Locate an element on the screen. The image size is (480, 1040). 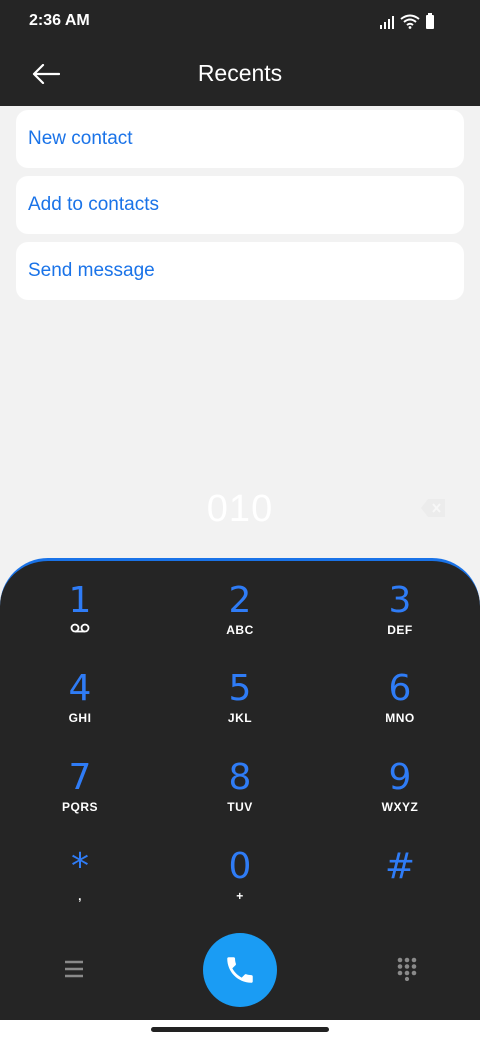
key-6: 6 MNO is located at coordinates (400, 709).